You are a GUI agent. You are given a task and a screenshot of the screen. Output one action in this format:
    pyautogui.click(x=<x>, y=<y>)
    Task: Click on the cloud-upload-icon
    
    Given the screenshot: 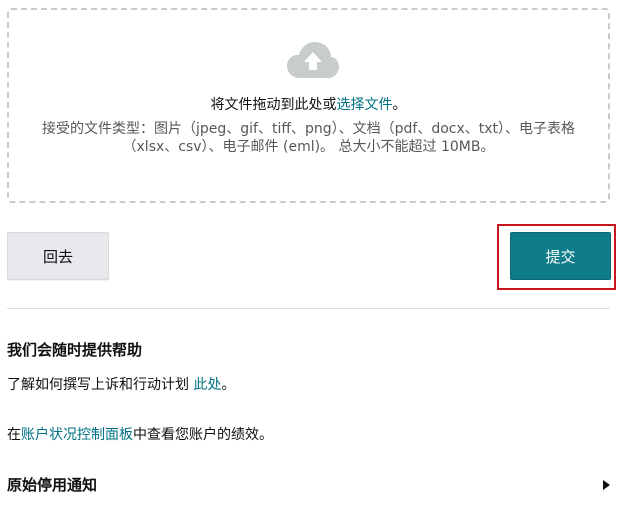 What is the action you would take?
    pyautogui.click(x=313, y=60)
    